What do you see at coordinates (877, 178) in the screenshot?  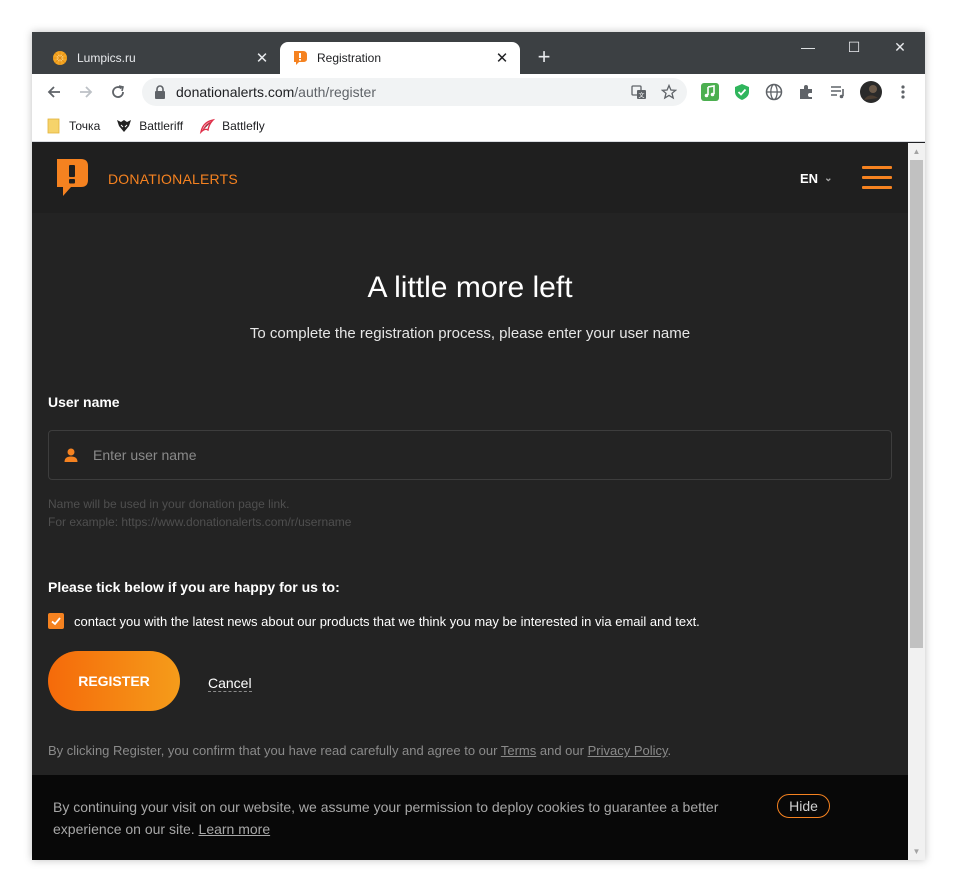 I see `hamburger-menu-icon` at bounding box center [877, 178].